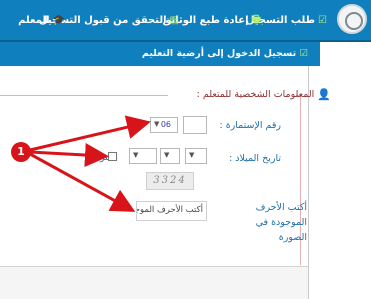  Describe the element at coordinates (69, 155) in the screenshot. I see `arrow-to-presumed-checkbox` at that location.